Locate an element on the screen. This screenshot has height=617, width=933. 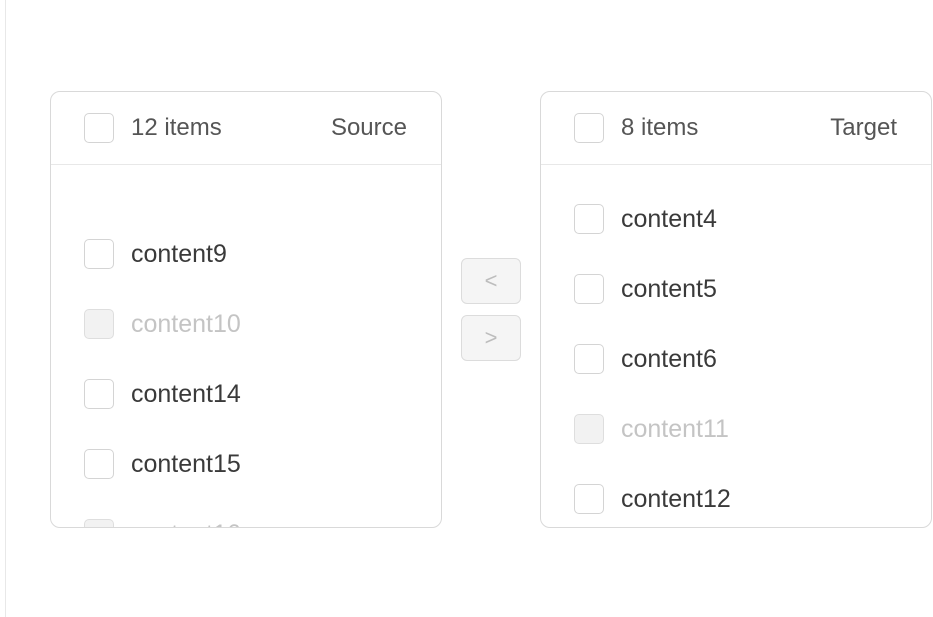
source-item: content15 is located at coordinates (162, 464).